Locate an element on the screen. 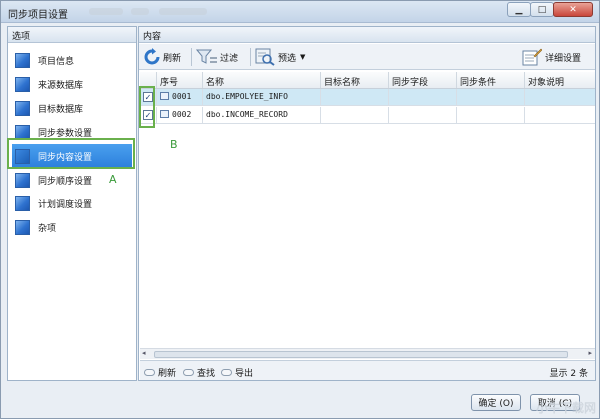  filter-label: 过滤 is located at coordinates (229, 58).